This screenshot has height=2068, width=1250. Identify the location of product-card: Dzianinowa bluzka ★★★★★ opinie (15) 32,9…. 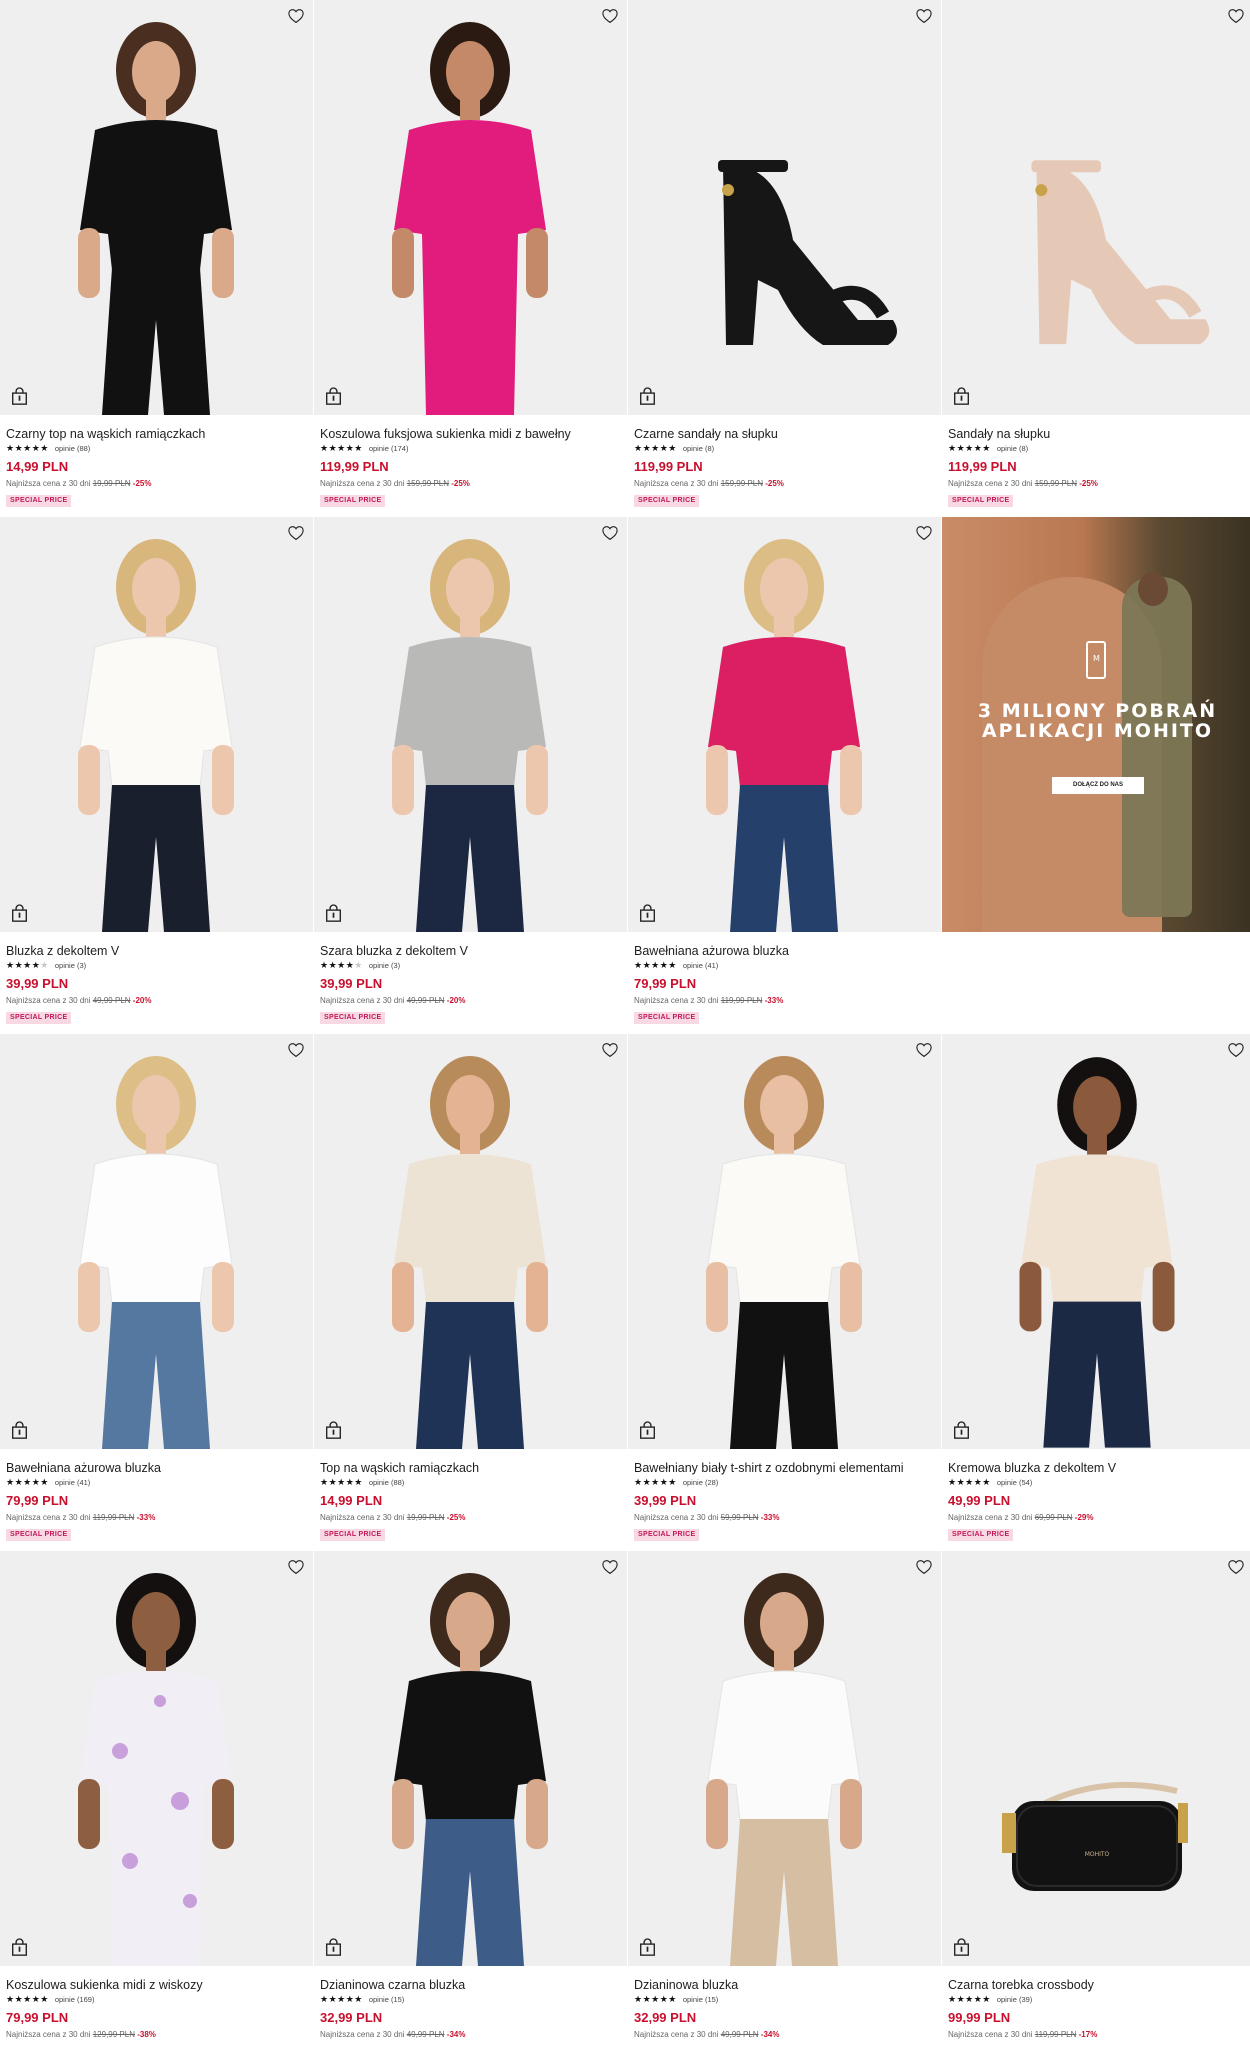
(784, 1809).